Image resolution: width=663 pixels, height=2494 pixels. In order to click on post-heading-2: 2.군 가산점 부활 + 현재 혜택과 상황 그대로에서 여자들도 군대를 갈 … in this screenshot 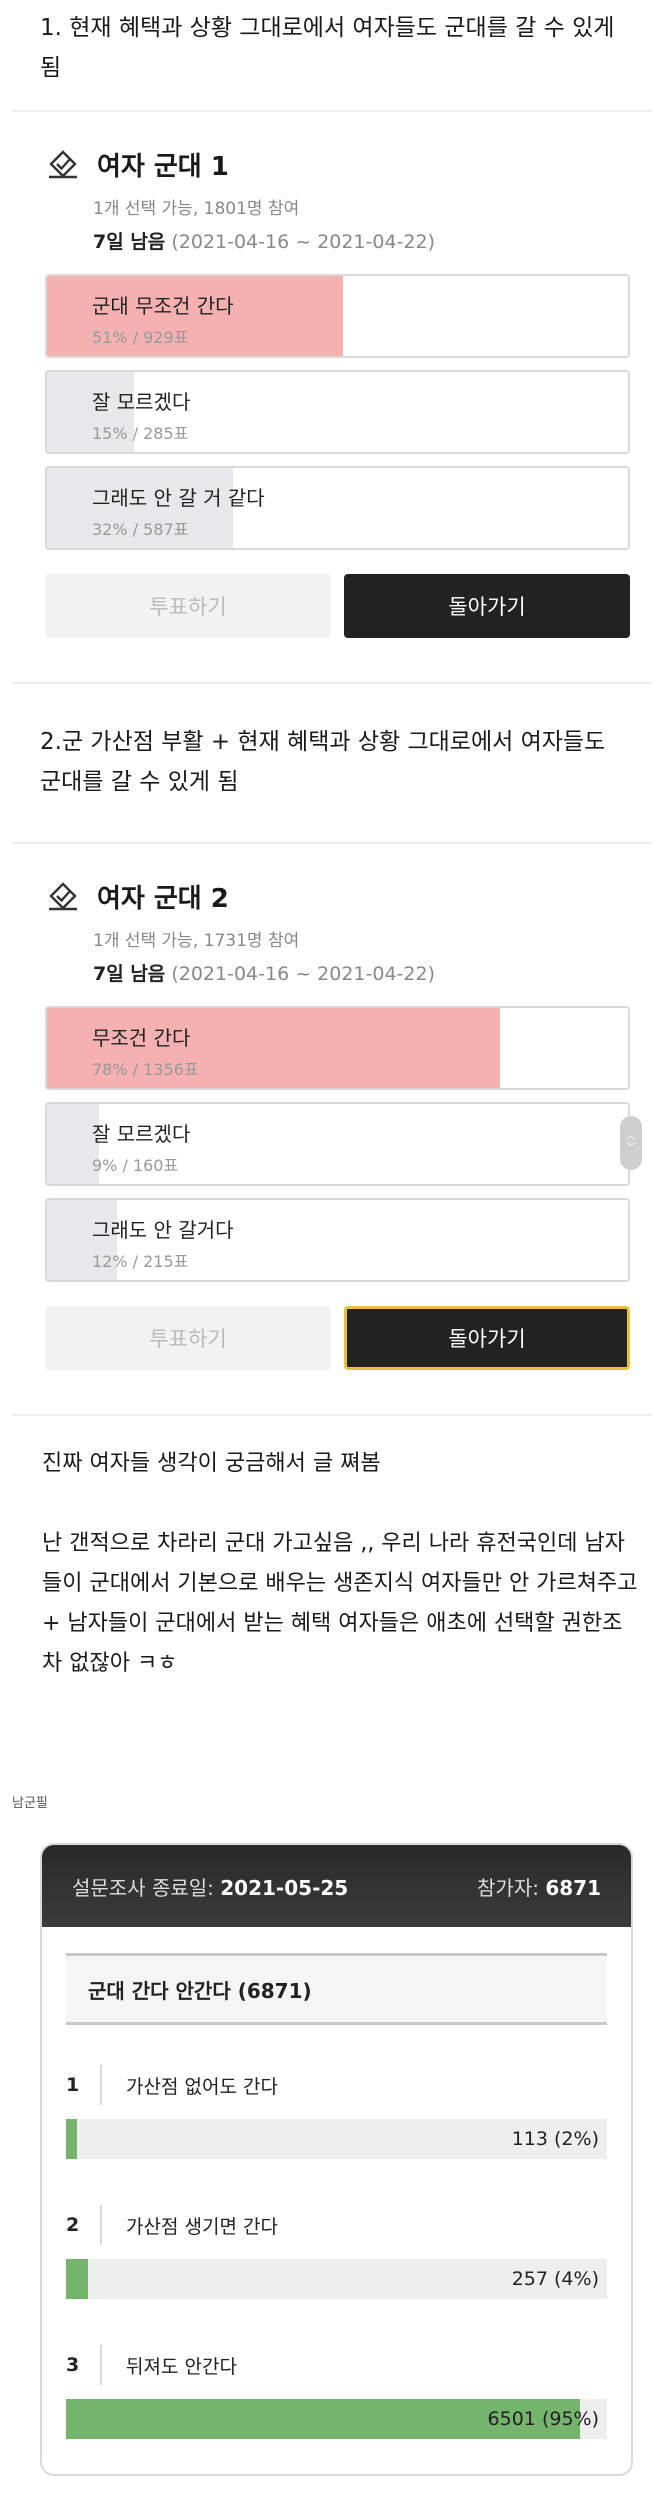, I will do `click(323, 762)`.